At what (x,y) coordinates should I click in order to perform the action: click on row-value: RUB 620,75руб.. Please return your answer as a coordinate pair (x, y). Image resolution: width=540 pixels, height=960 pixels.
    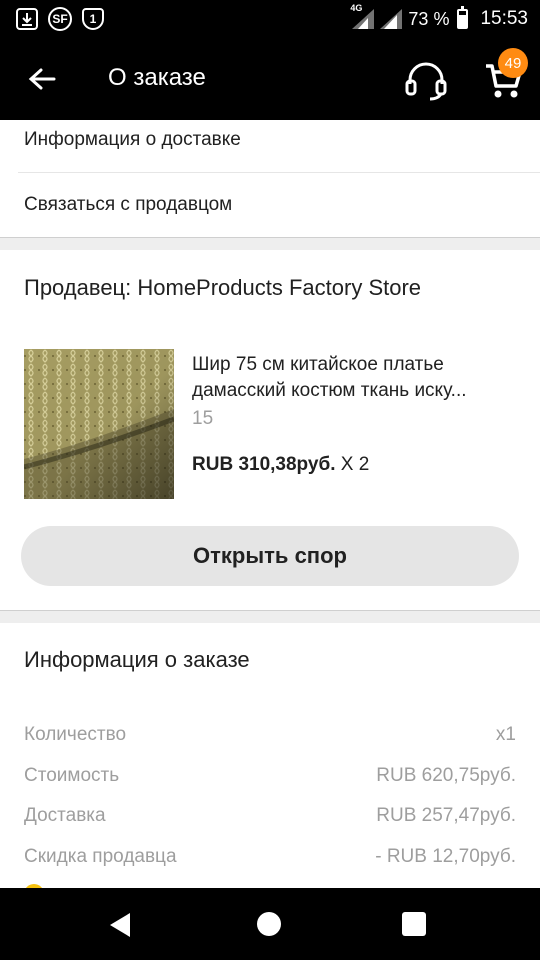
    Looking at the image, I should click on (446, 775).